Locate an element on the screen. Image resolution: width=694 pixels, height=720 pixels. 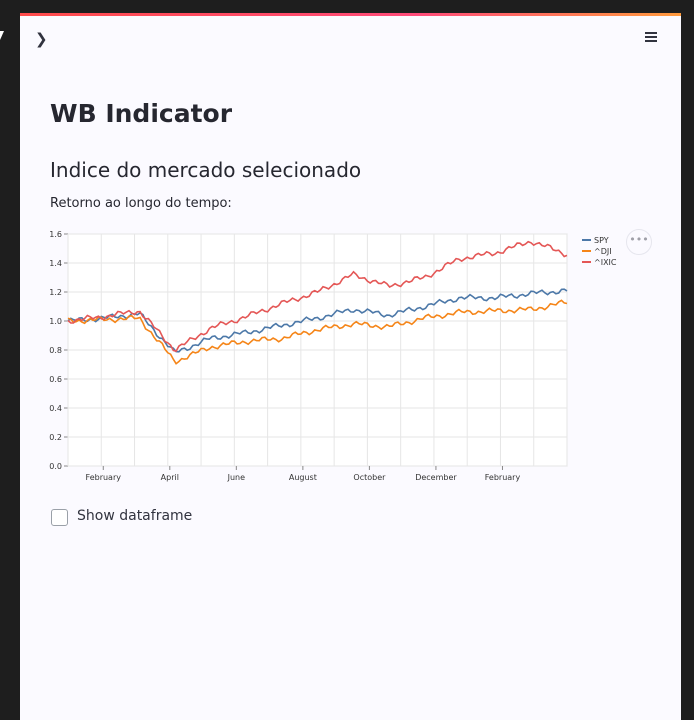
more-horizontal-icon: ••• is located at coordinates (639, 242).